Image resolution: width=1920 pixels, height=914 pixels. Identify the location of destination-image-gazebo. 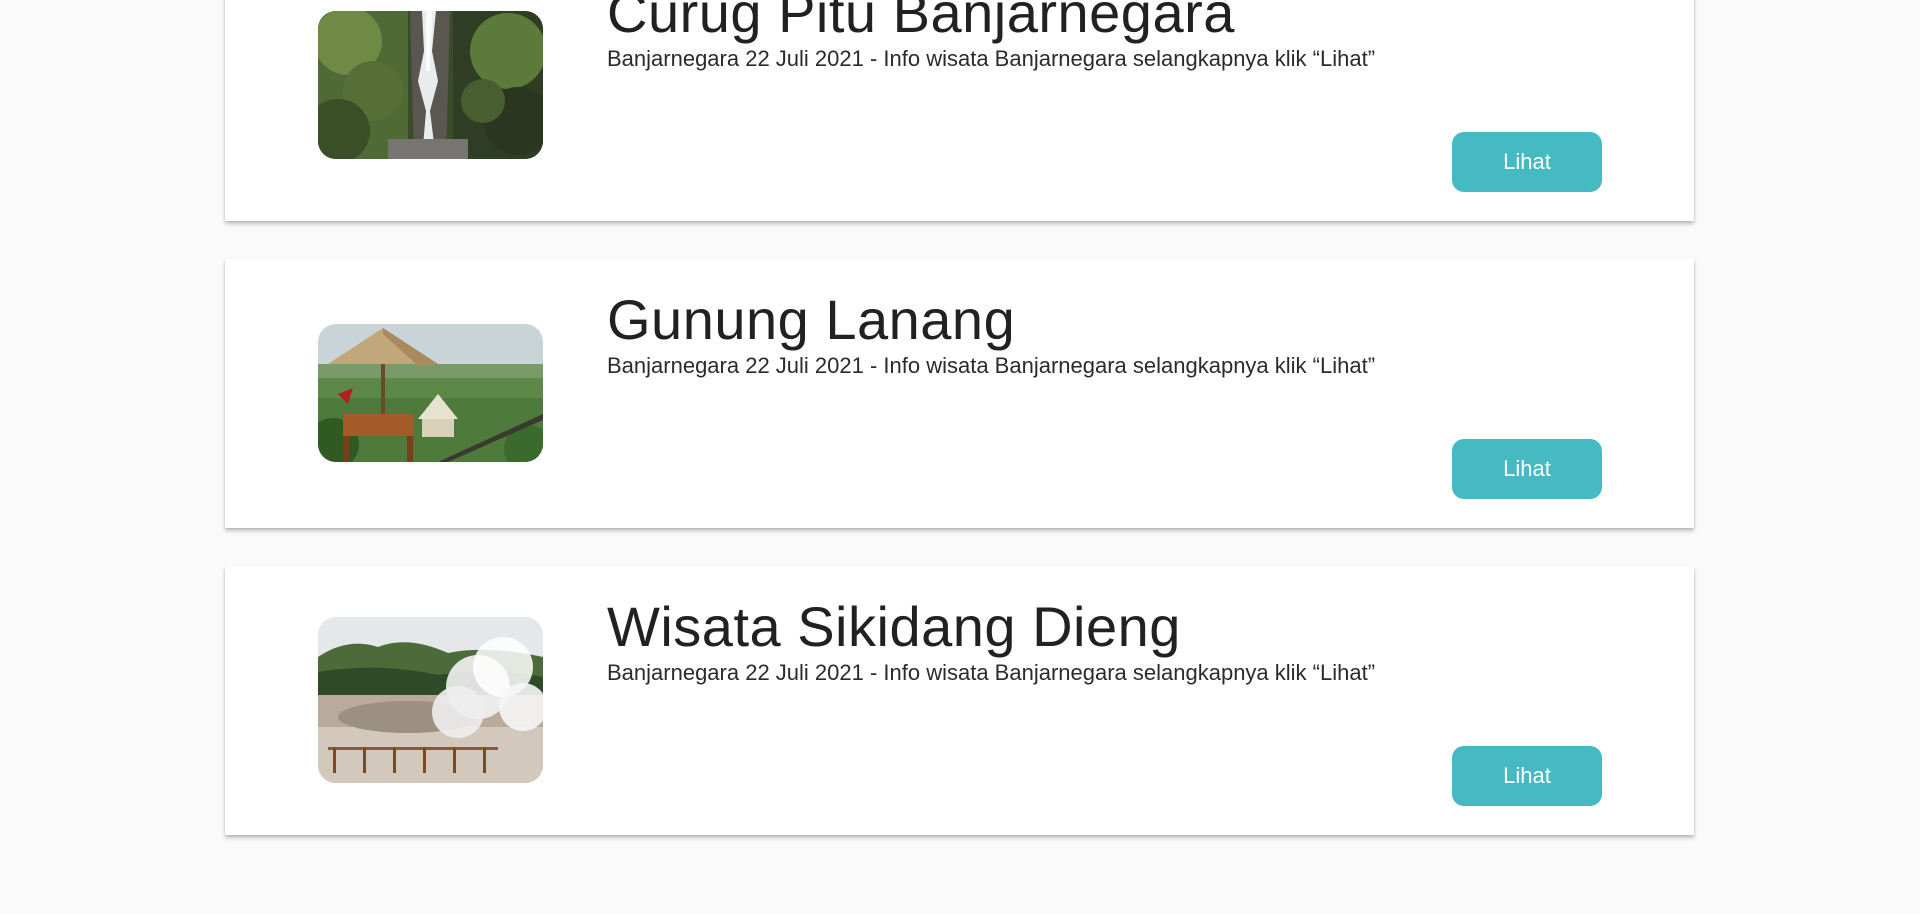
(430, 393).